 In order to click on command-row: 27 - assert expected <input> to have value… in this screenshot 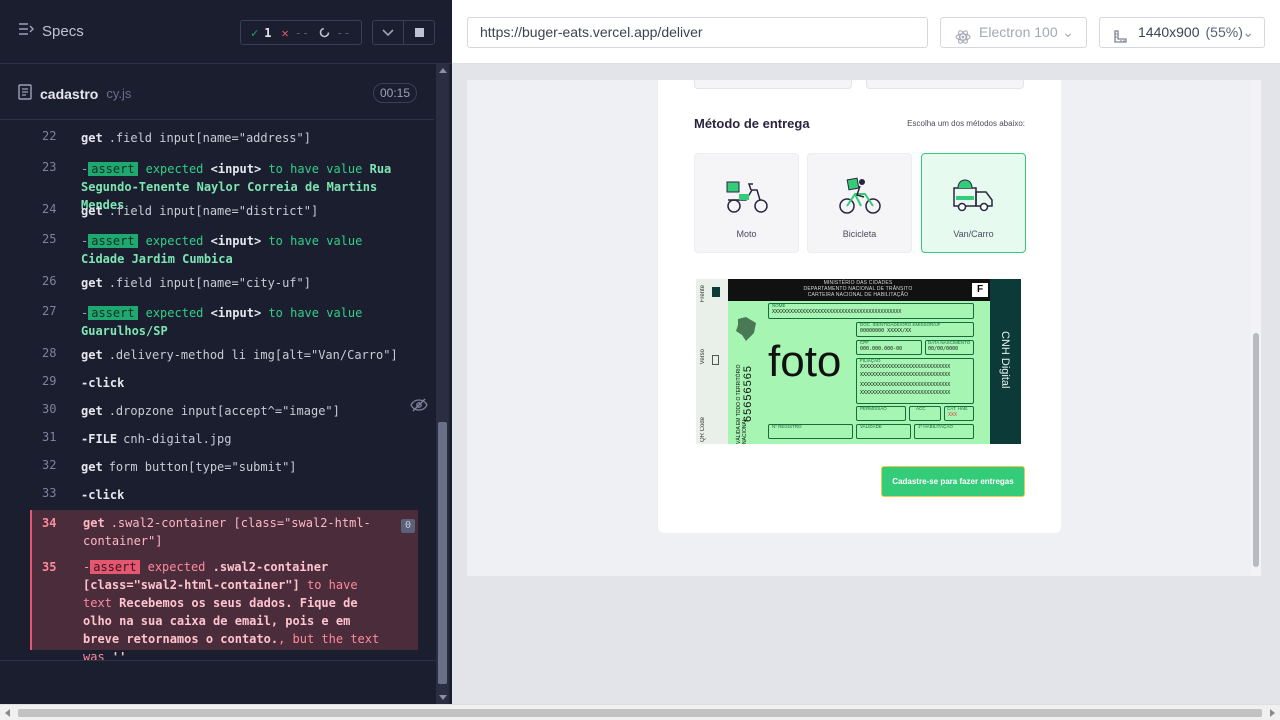, I will do `click(217, 318)`.